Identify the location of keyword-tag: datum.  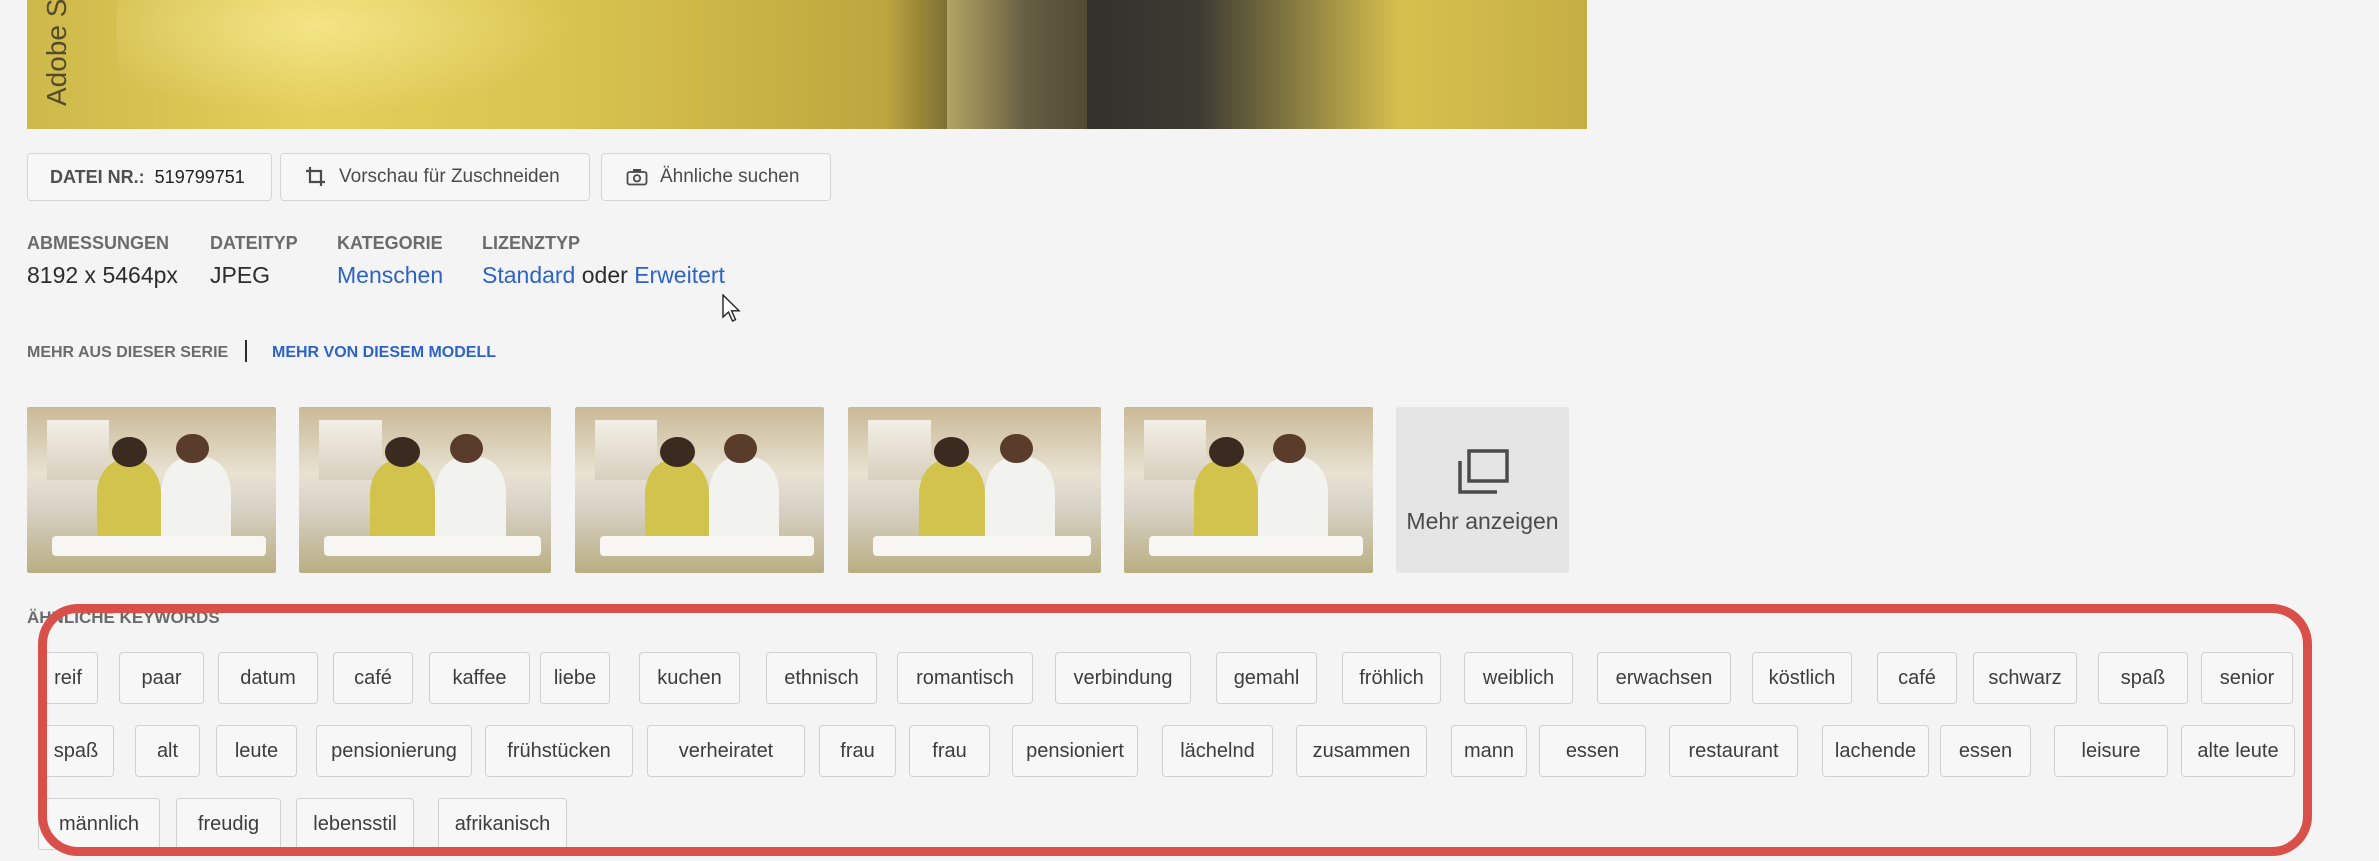
(268, 678).